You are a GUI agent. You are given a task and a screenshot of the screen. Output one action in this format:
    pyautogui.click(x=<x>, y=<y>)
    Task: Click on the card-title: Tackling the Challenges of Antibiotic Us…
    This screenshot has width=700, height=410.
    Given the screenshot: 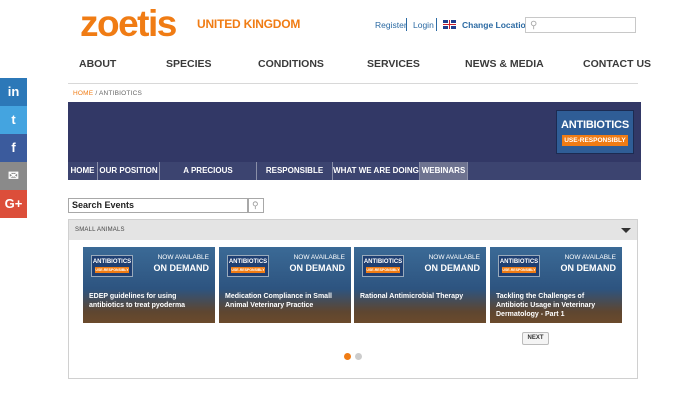 What is the action you would take?
    pyautogui.click(x=546, y=305)
    